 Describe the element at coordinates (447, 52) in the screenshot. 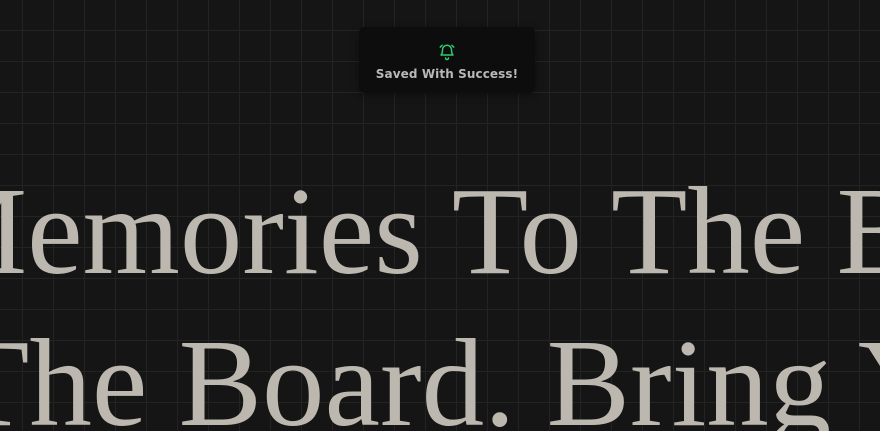

I see `alarm-bell-icon` at that location.